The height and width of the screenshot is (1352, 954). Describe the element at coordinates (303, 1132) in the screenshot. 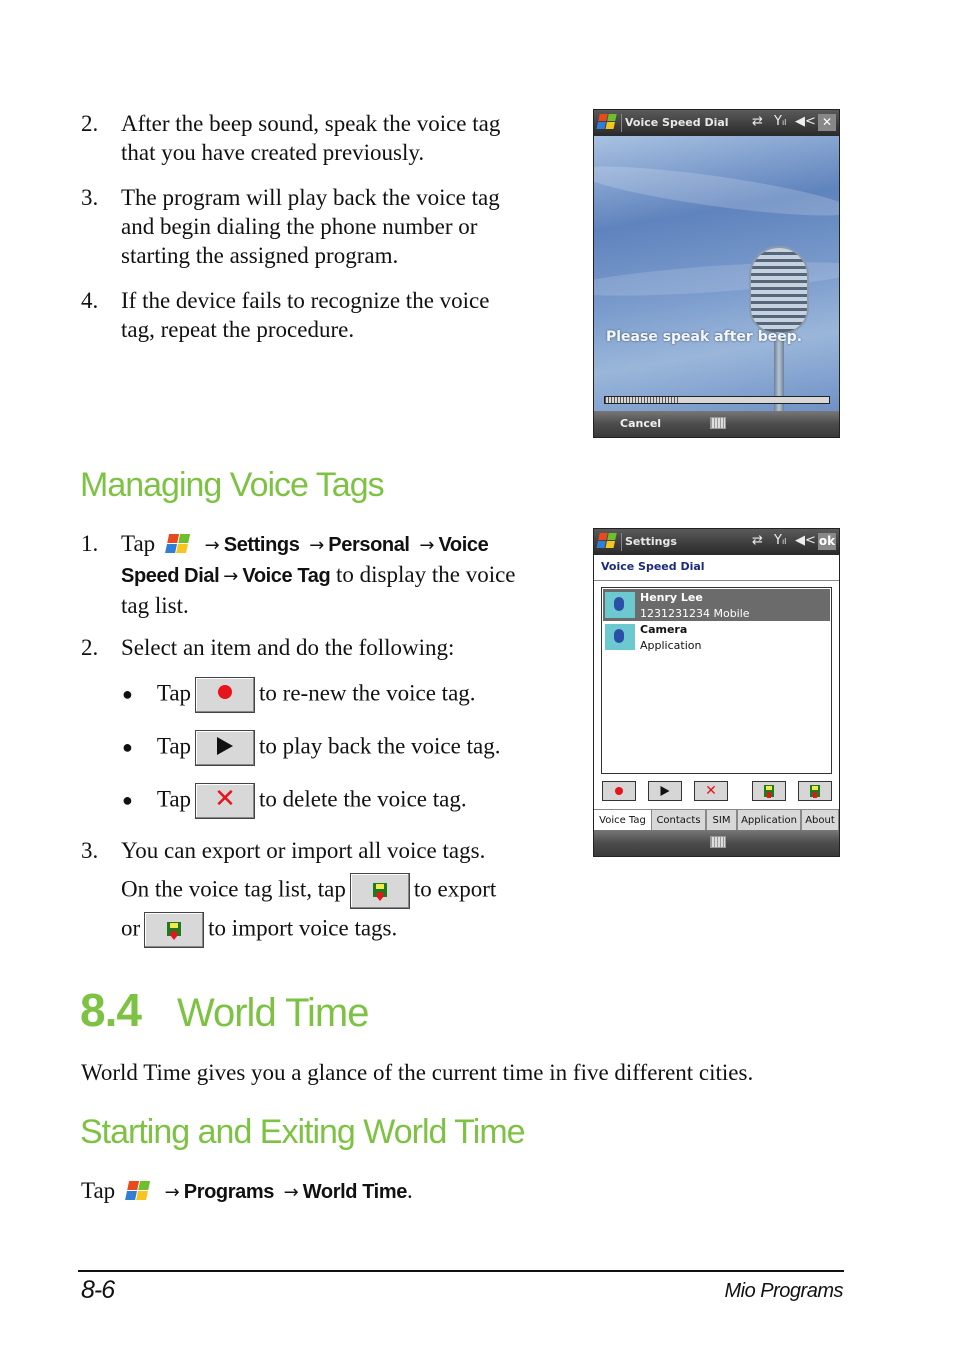

I see `sub-heading-starting-exiting: Starting and Exiting World Time` at that location.